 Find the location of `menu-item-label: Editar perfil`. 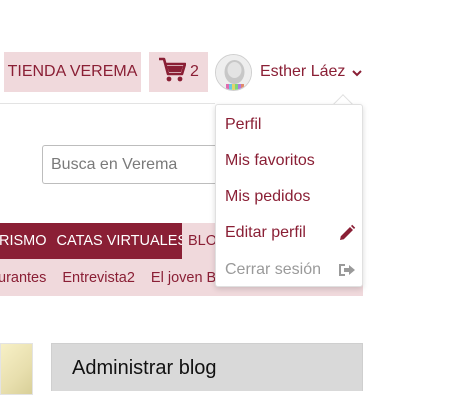

menu-item-label: Editar perfil is located at coordinates (265, 232).